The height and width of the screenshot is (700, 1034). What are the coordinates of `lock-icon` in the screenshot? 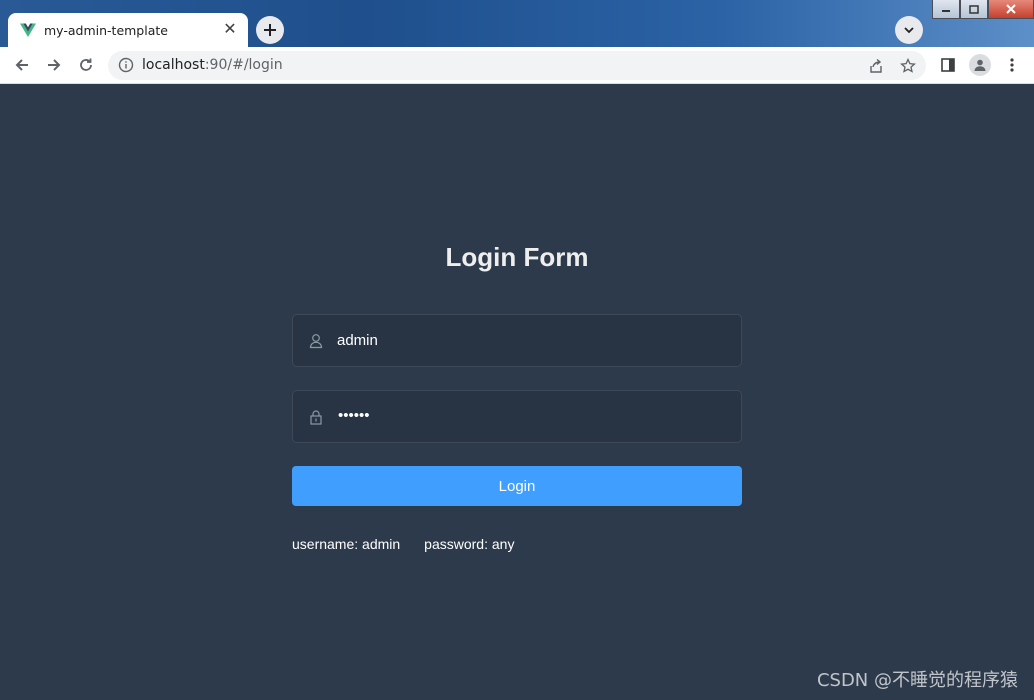 It's located at (316, 417).